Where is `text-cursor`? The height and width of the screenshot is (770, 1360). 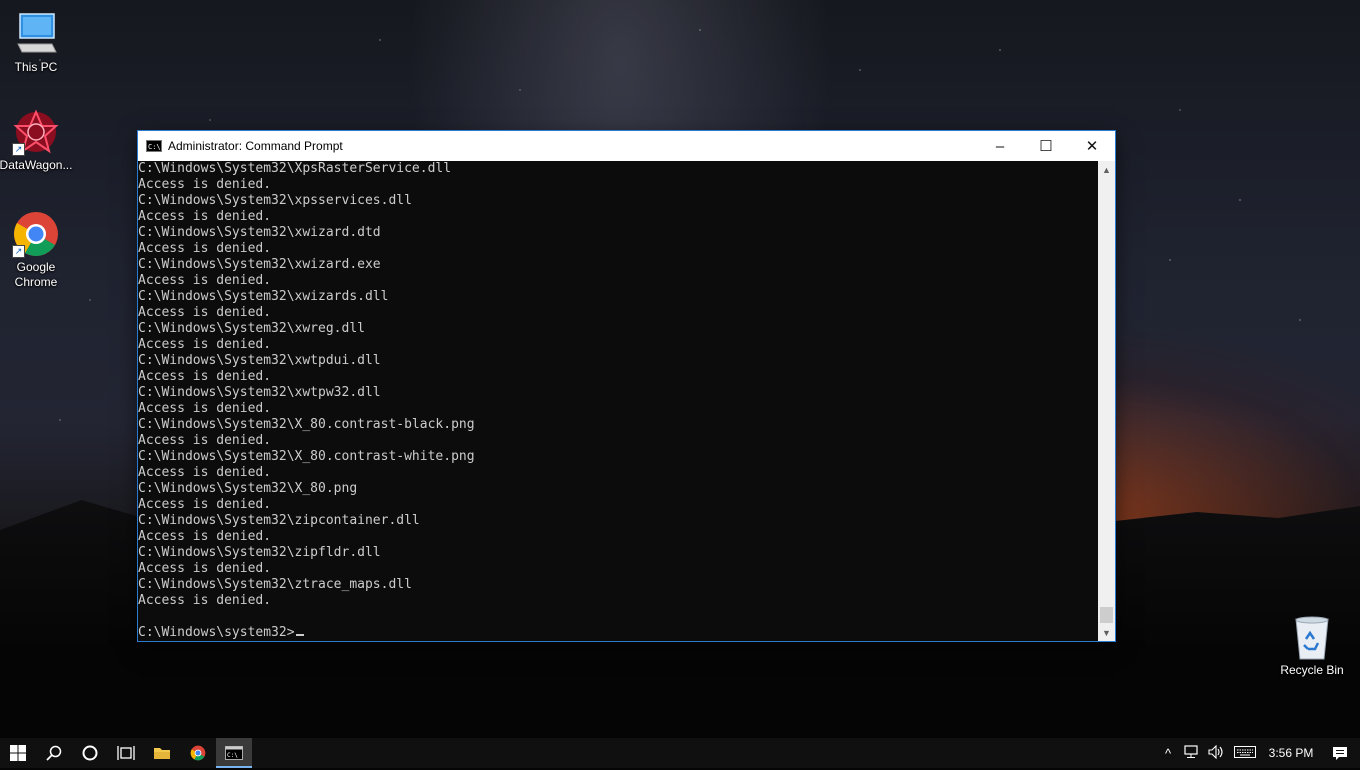 text-cursor is located at coordinates (299, 635).